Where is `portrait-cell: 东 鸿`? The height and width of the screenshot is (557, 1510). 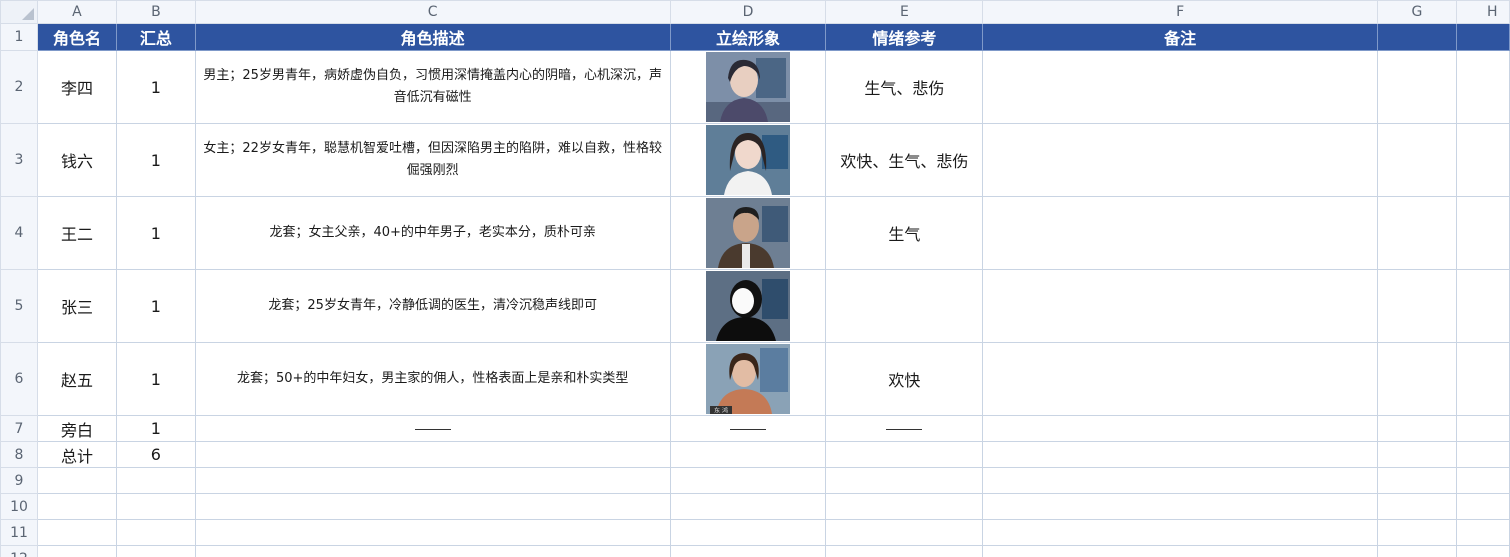
portrait-cell: 东 鸿 is located at coordinates (748, 379).